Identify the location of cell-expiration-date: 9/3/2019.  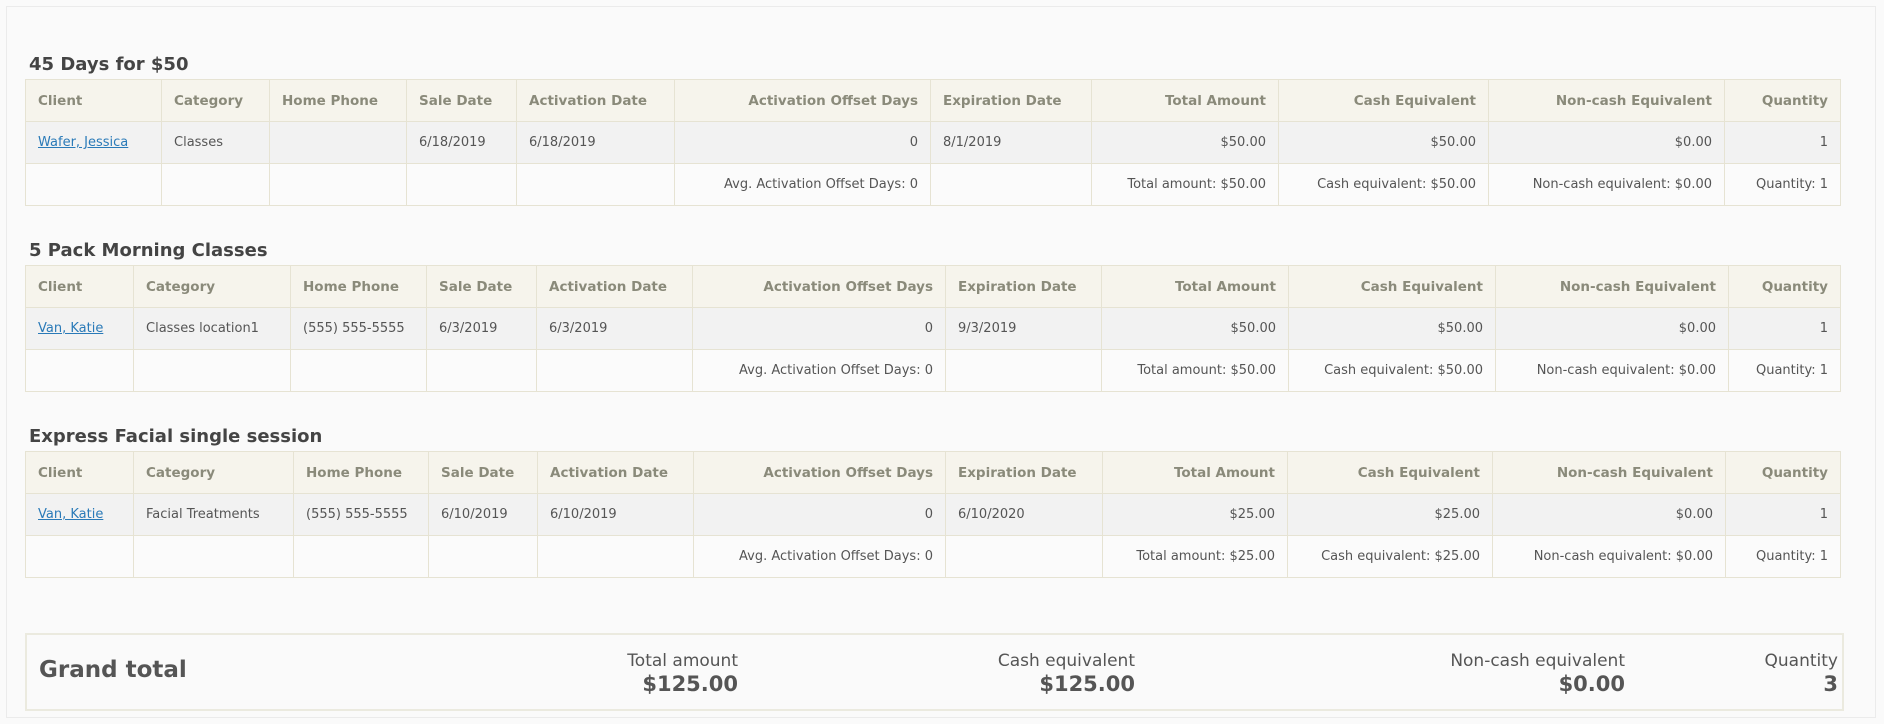
(1023, 328).